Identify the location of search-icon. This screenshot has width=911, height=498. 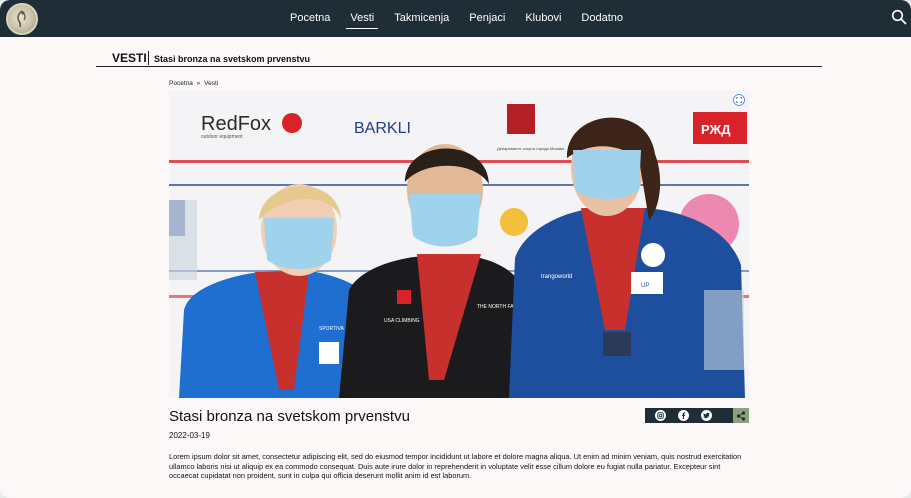
(899, 17).